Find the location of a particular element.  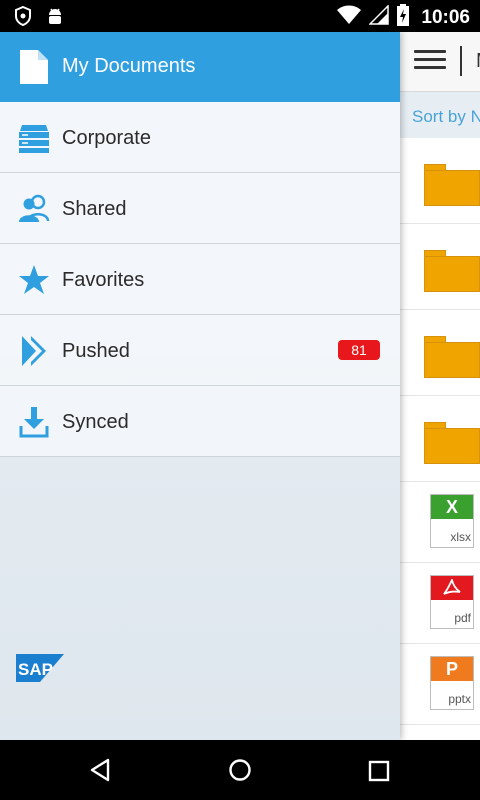

people-icon is located at coordinates (34, 209).